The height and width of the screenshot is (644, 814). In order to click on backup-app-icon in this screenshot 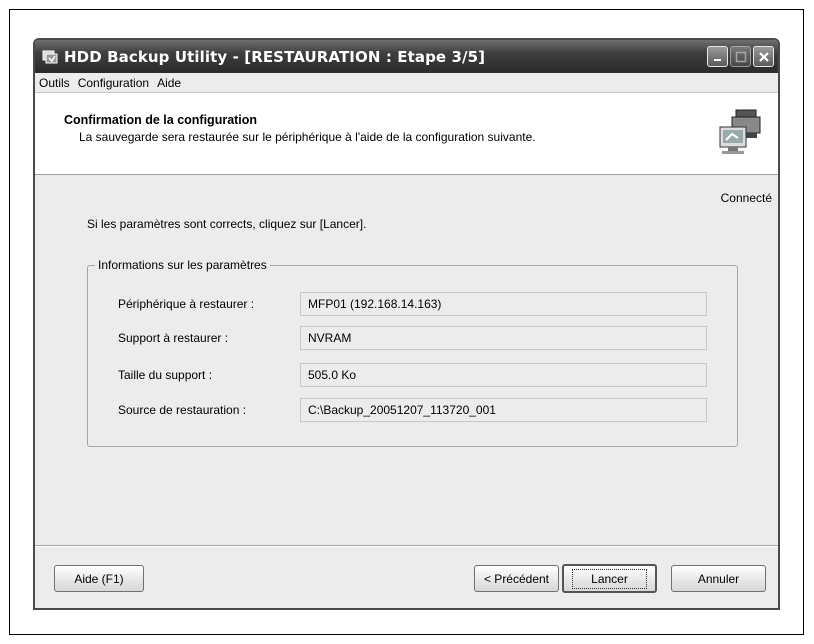, I will do `click(50, 56)`.